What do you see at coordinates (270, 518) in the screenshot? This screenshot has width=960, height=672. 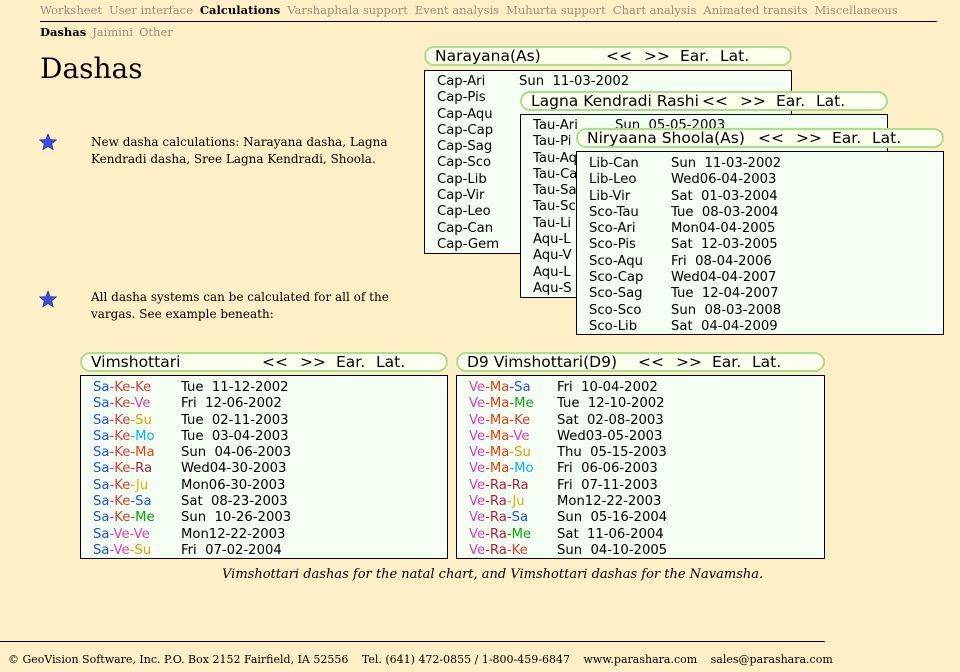 I see `dasha-row: Sa-Ke-Me Sun 10-26-2003` at bounding box center [270, 518].